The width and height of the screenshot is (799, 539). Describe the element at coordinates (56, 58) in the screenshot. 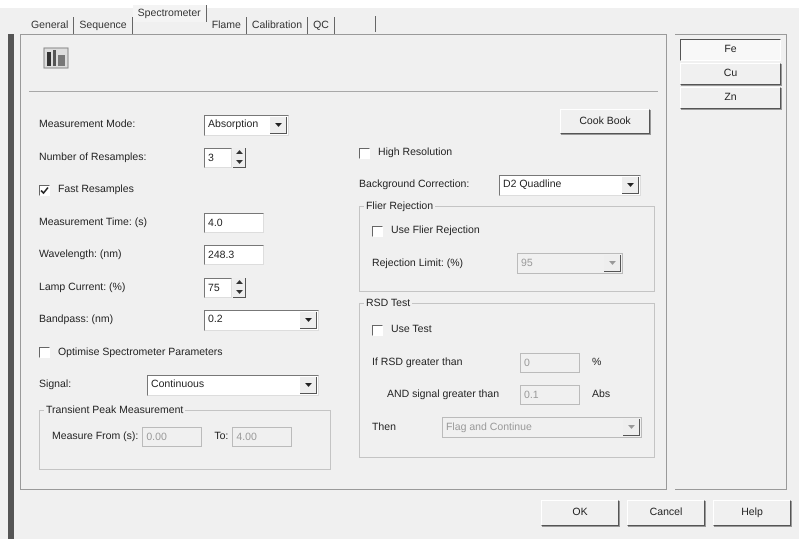

I see `instrument-icon` at that location.